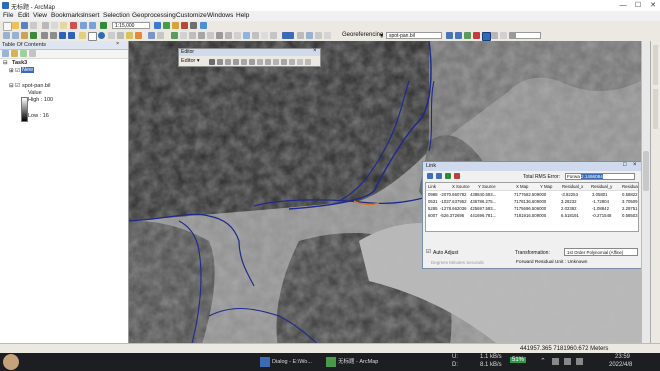 The image size is (660, 371). What do you see at coordinates (300, 35) in the screenshot?
I see `swipe-icon` at bounding box center [300, 35].